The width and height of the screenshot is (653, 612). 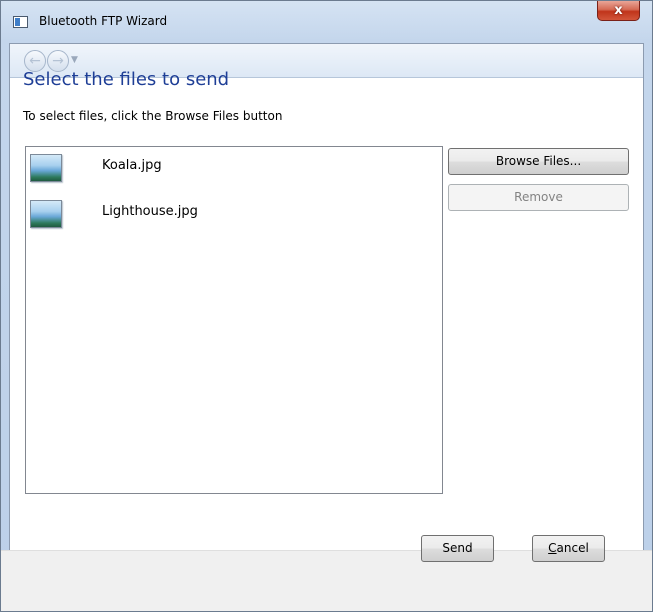 What do you see at coordinates (103, 21) in the screenshot?
I see `window-title: Bluetooth FTP Wizard` at bounding box center [103, 21].